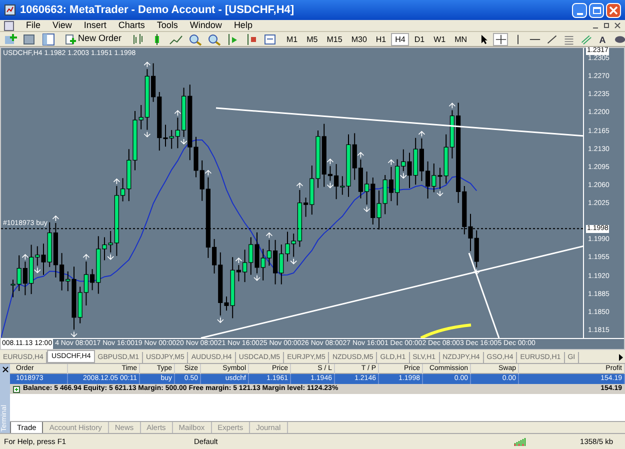  I want to click on app-icon, so click(10, 10).